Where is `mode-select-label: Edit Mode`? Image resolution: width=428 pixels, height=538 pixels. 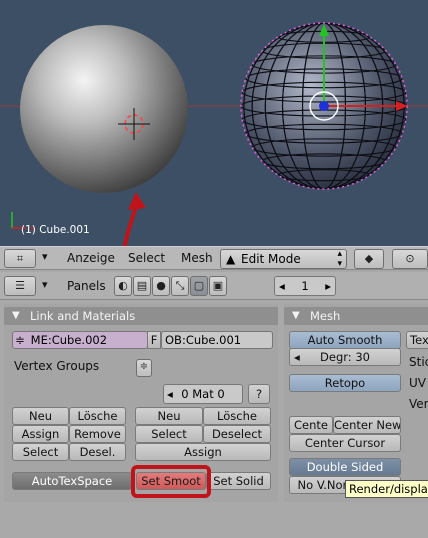
mode-select-label: Edit Mode is located at coordinates (271, 259).